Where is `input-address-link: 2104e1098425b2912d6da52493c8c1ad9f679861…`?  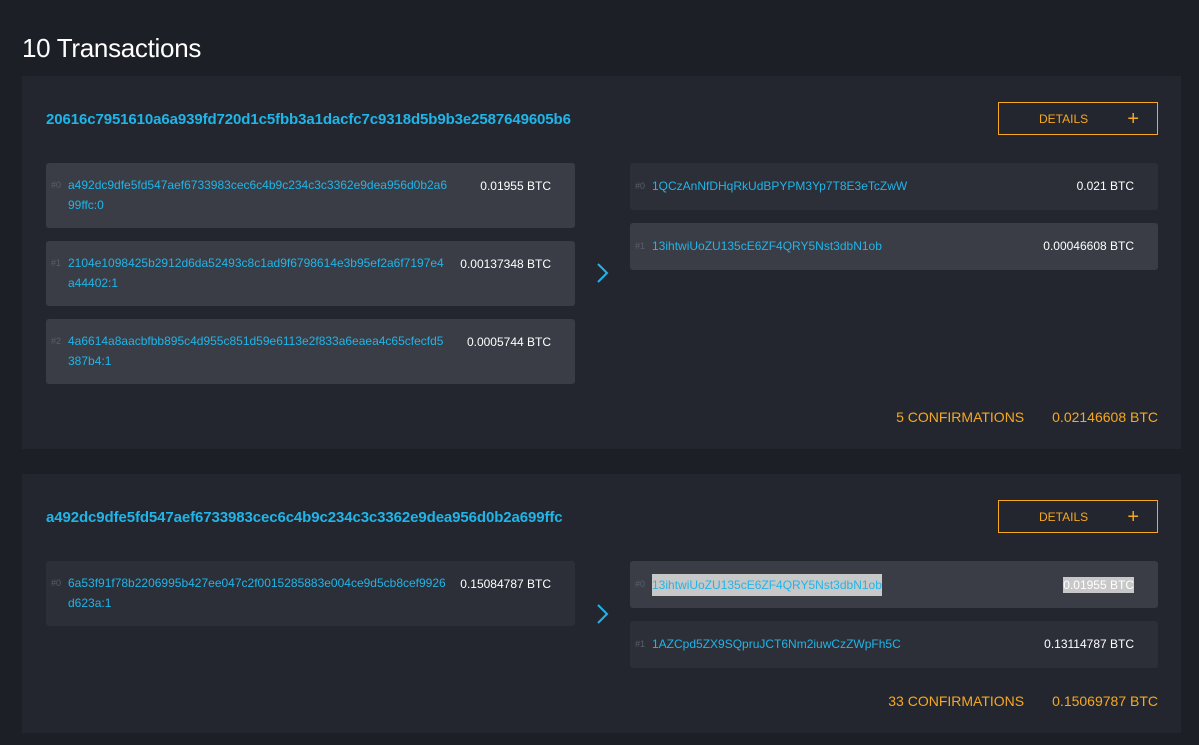 input-address-link: 2104e1098425b2912d6da52493c8c1ad9f679861… is located at coordinates (258, 273).